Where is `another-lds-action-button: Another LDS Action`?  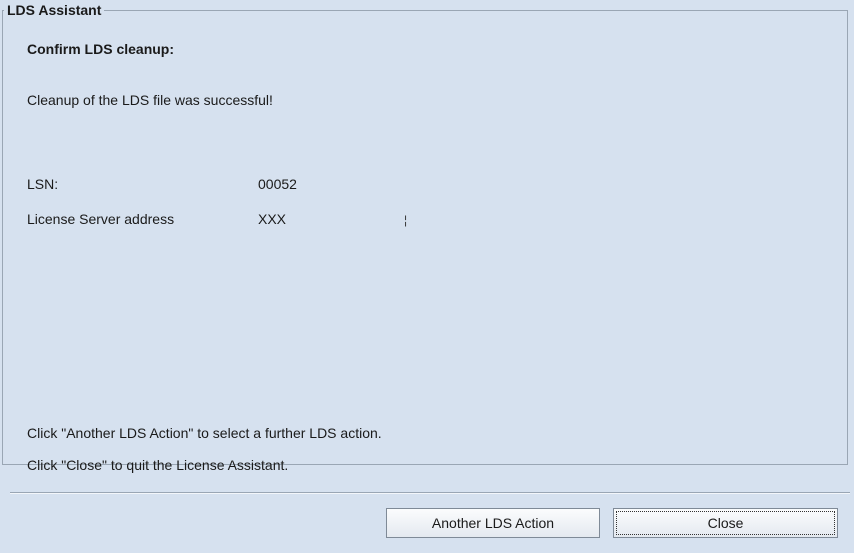
another-lds-action-button: Another LDS Action is located at coordinates (493, 523).